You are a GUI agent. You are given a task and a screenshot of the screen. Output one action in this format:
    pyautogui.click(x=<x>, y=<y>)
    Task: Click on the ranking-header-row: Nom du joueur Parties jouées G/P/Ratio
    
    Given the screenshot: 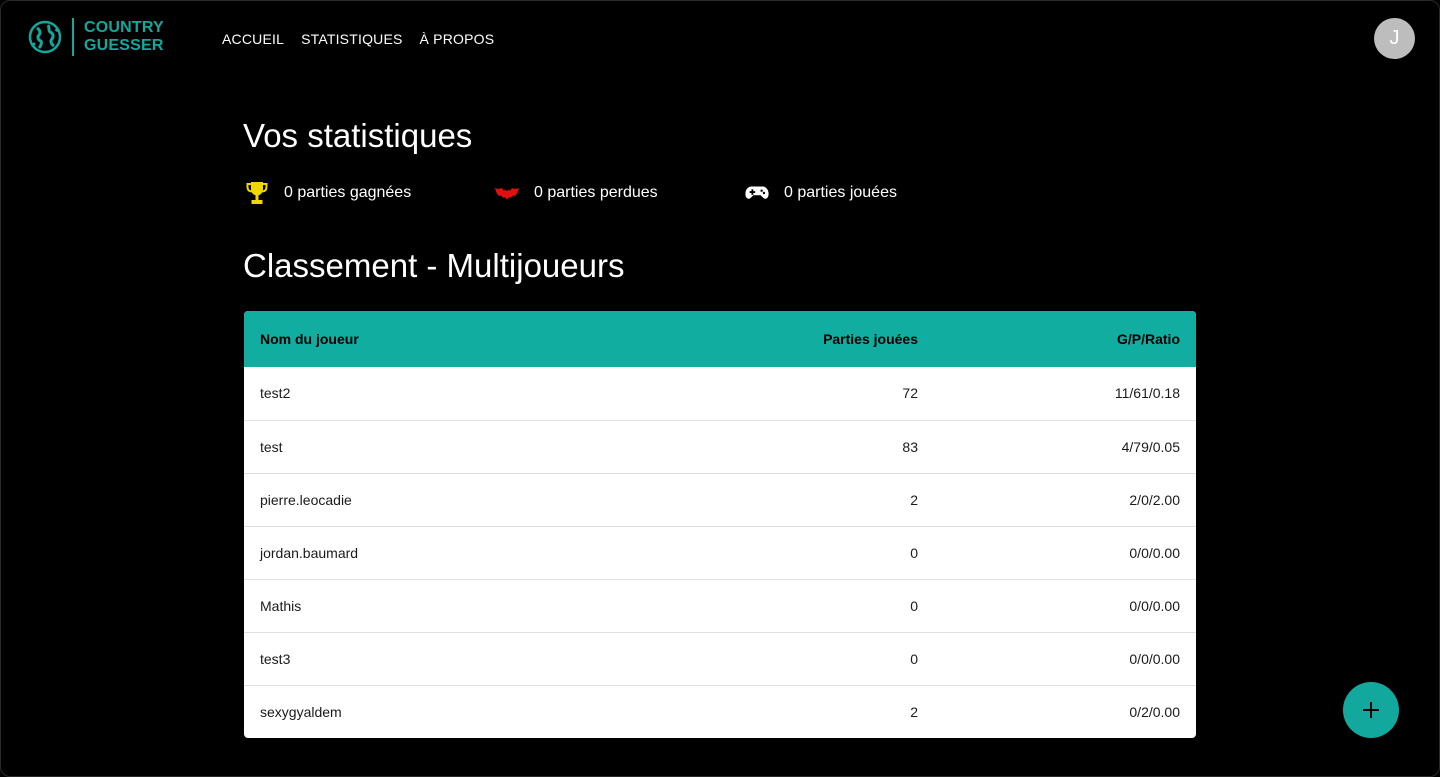 What is the action you would take?
    pyautogui.click(x=720, y=339)
    